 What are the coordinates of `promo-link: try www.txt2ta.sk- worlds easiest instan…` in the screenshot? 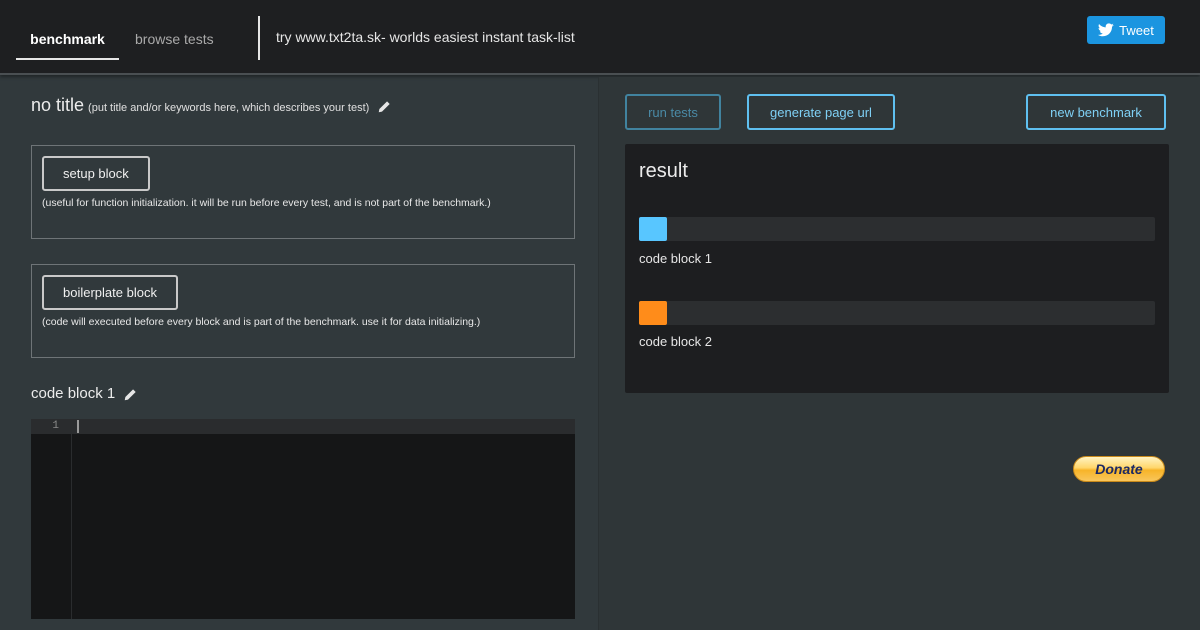 It's located at (425, 37).